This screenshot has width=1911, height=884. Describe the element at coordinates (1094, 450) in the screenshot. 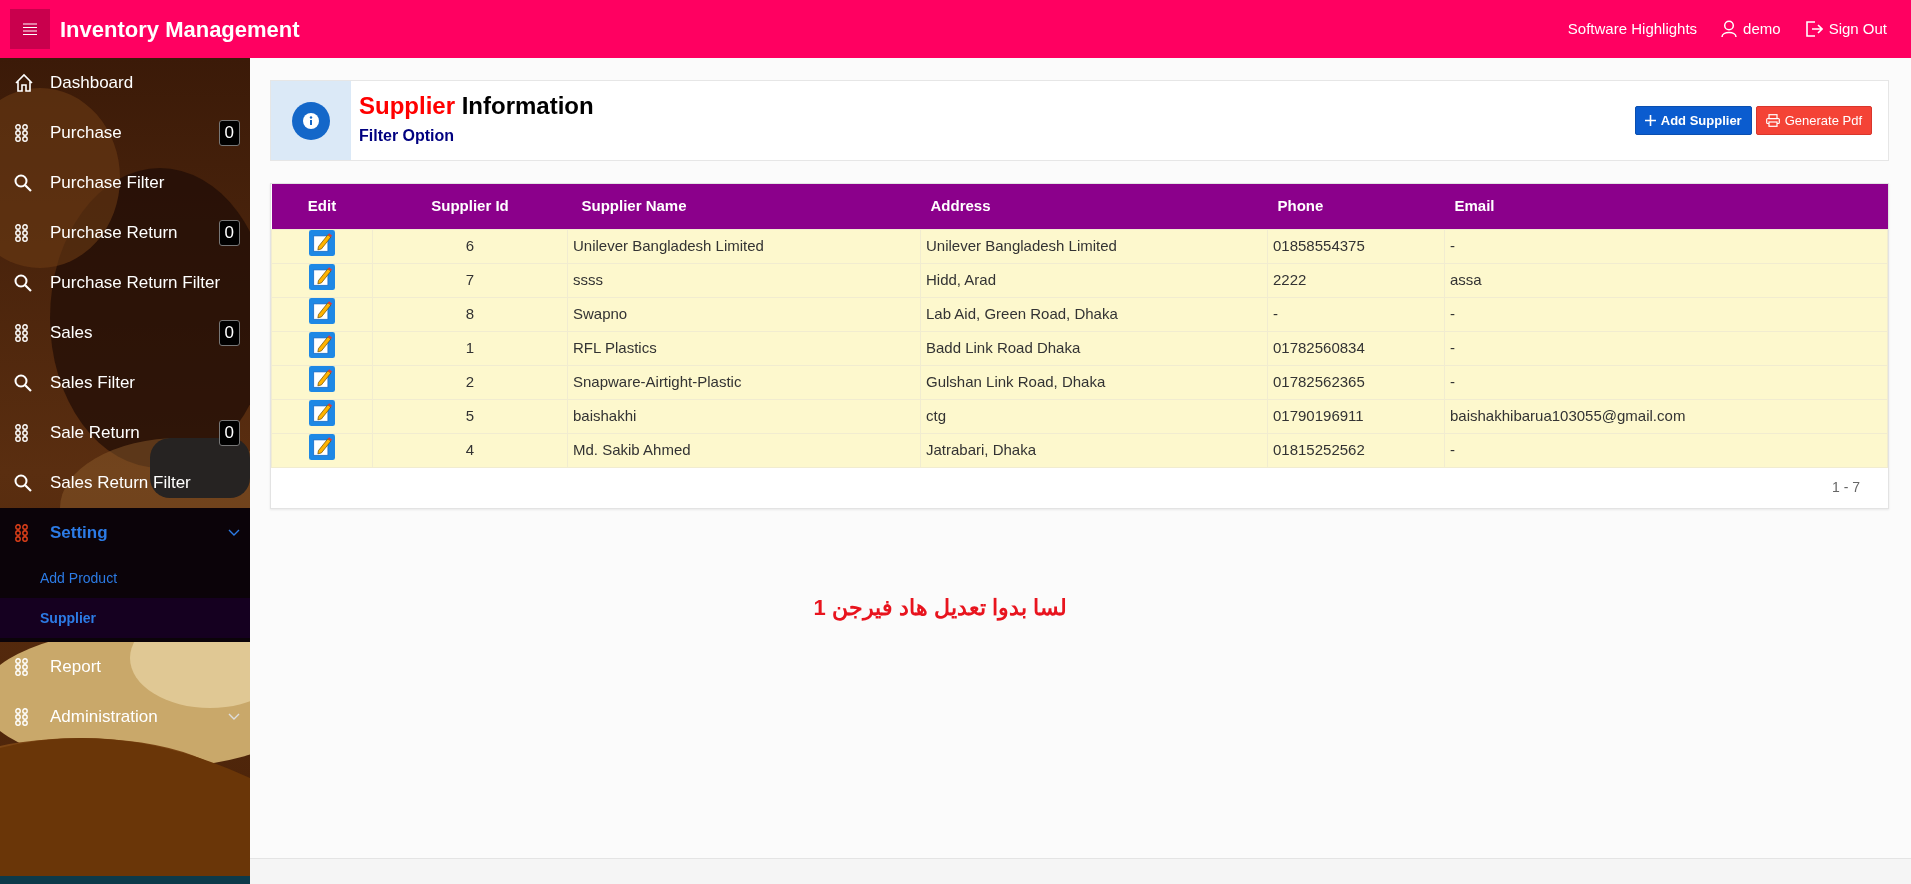

I see `table-cell: Jatrabari, Dhaka` at that location.